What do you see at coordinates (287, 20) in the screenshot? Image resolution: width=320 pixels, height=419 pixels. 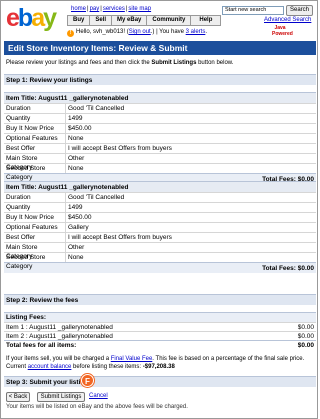 I see `advanced-search-link: Advanced Search` at bounding box center [287, 20].